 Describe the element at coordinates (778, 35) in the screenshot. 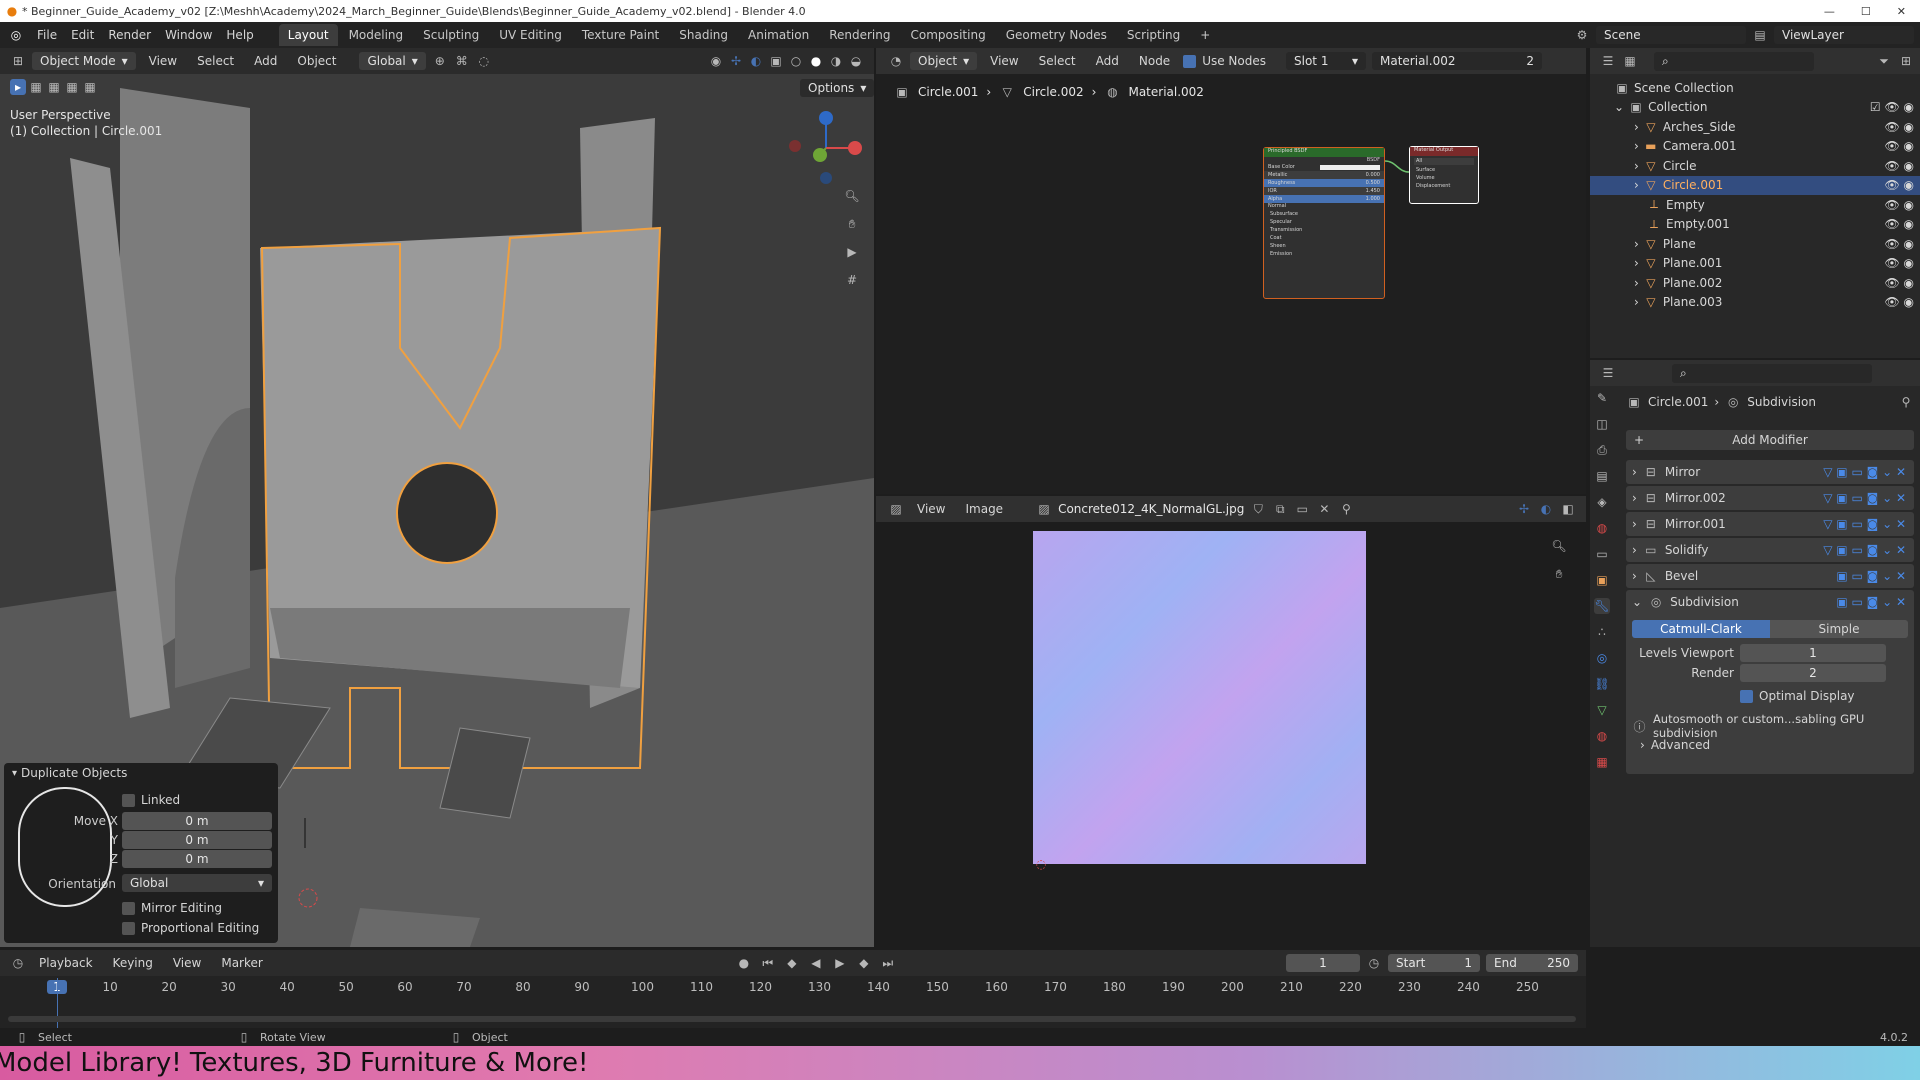

I see `tab-animation: Animation` at that location.